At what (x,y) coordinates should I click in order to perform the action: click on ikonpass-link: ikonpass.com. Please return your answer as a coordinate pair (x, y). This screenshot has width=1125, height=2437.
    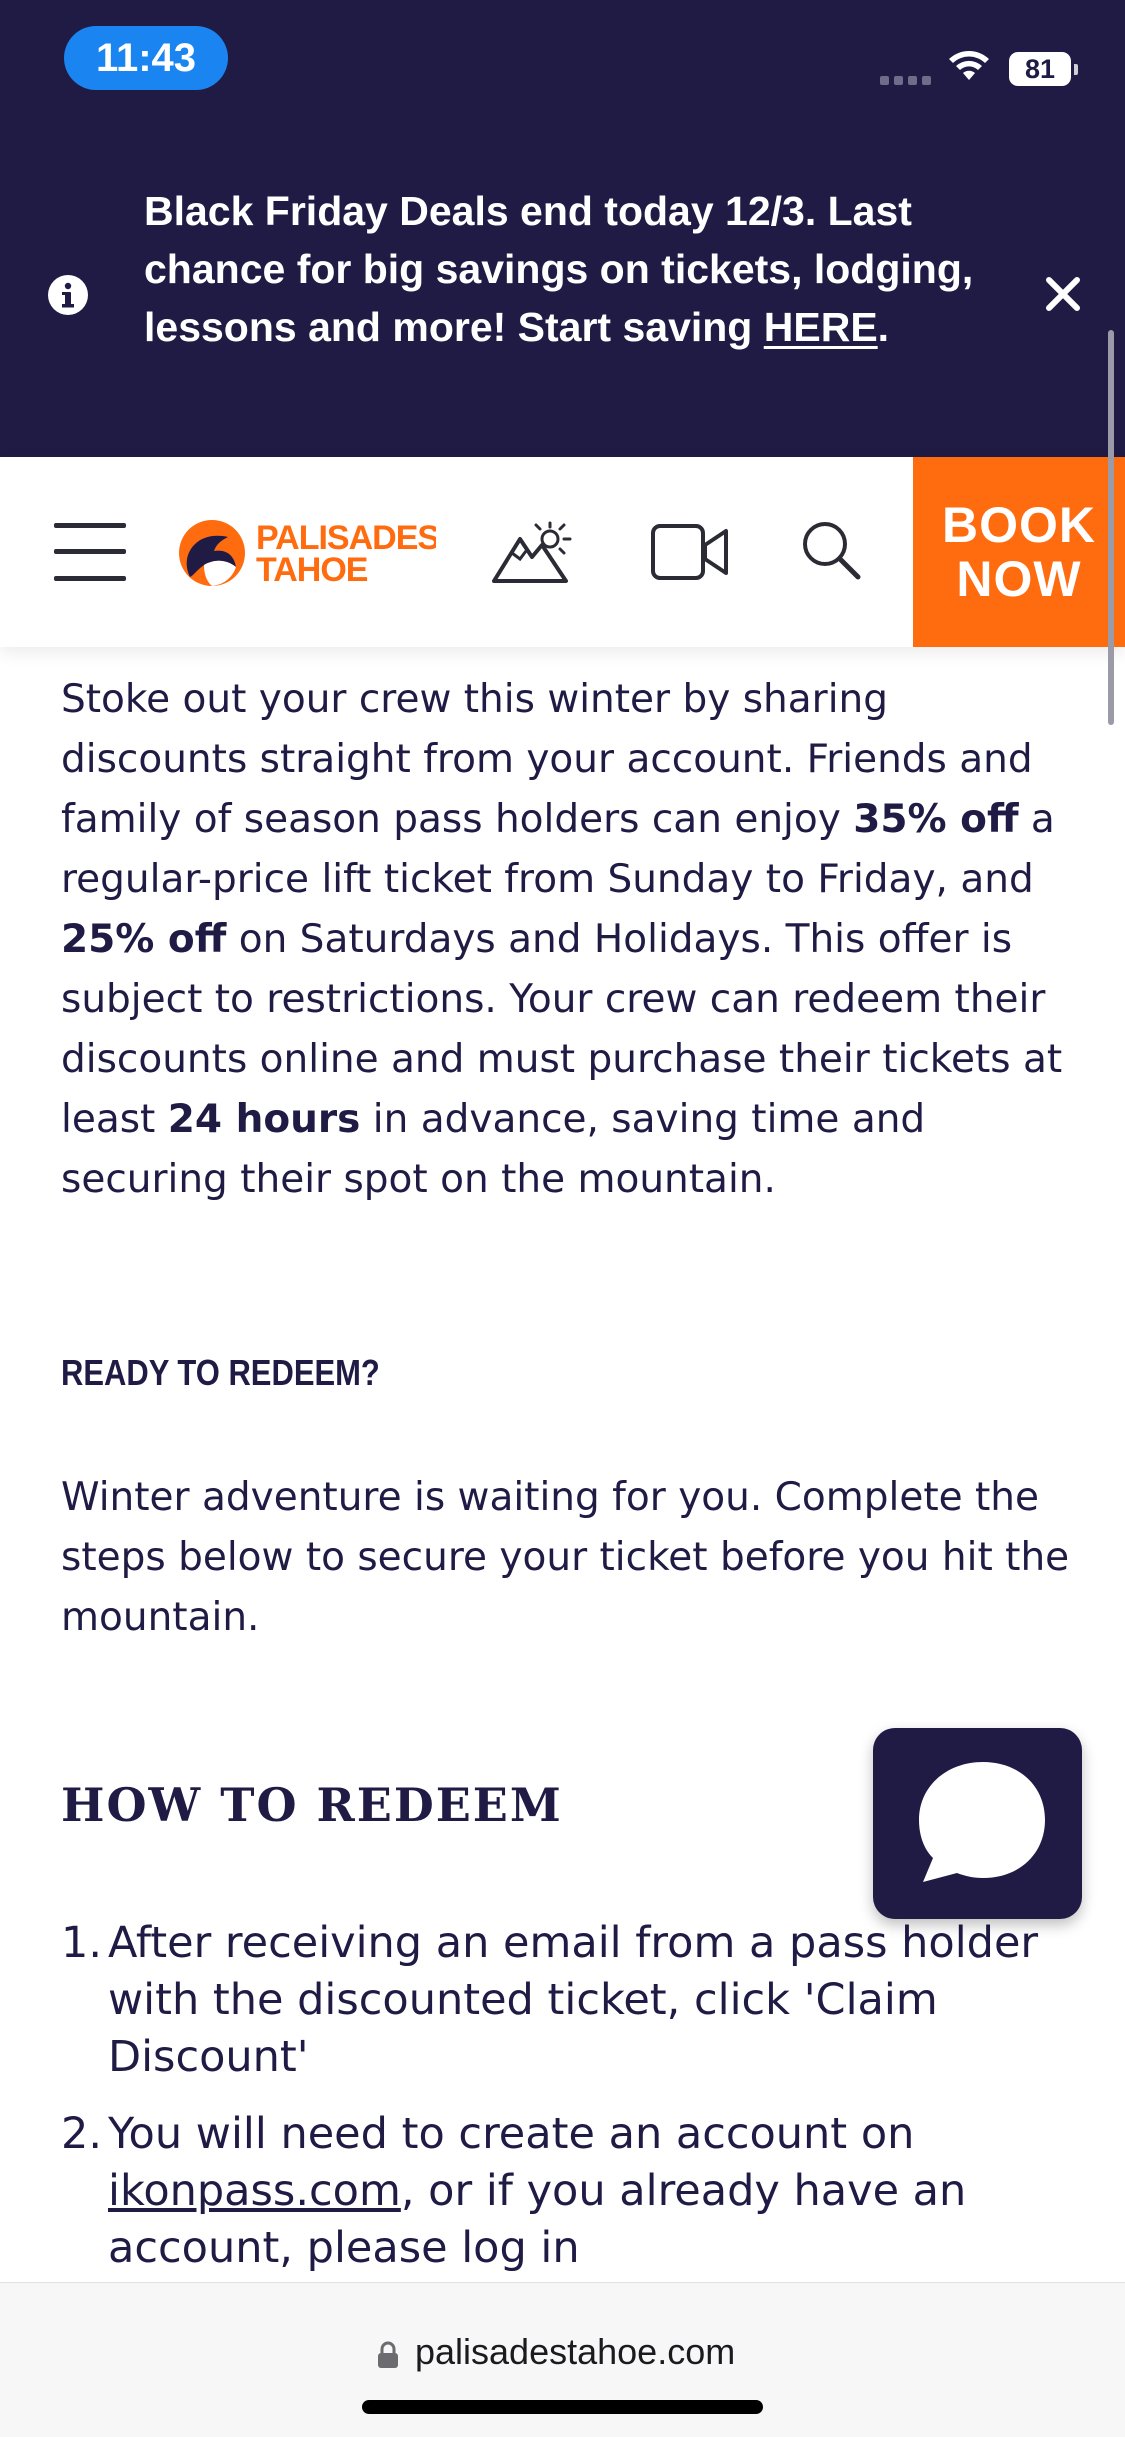
    Looking at the image, I should click on (254, 2191).